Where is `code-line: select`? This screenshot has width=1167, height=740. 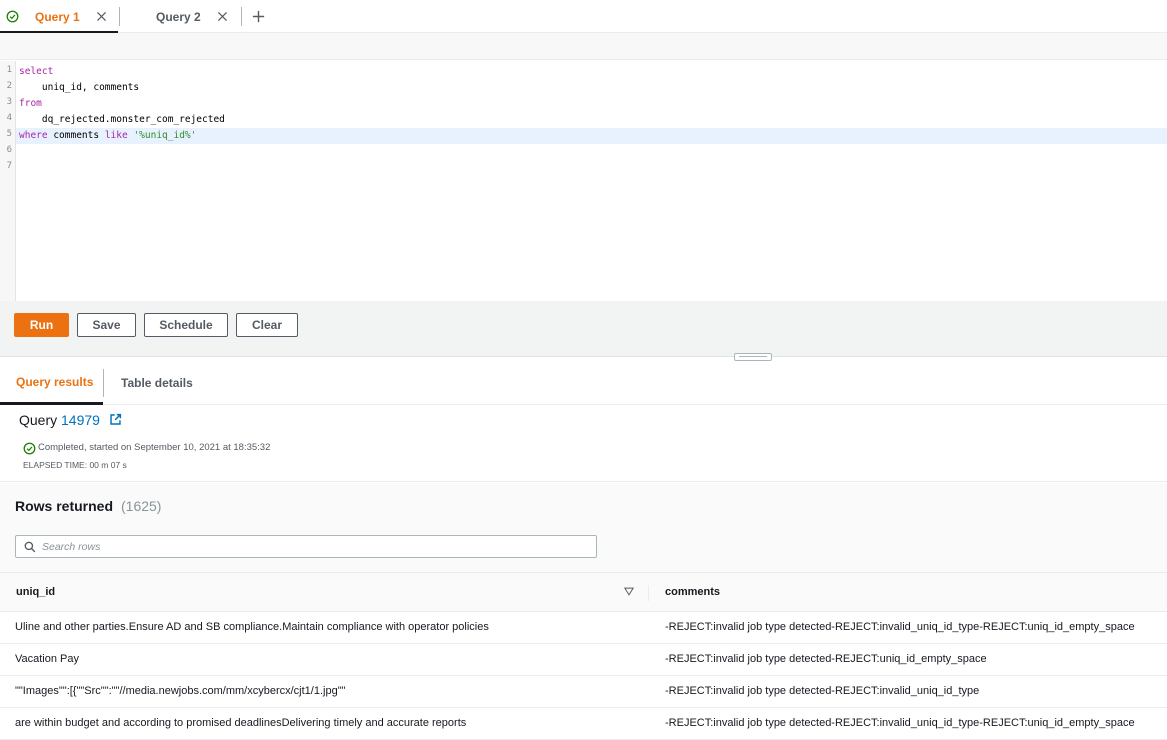
code-line: select is located at coordinates (591, 72).